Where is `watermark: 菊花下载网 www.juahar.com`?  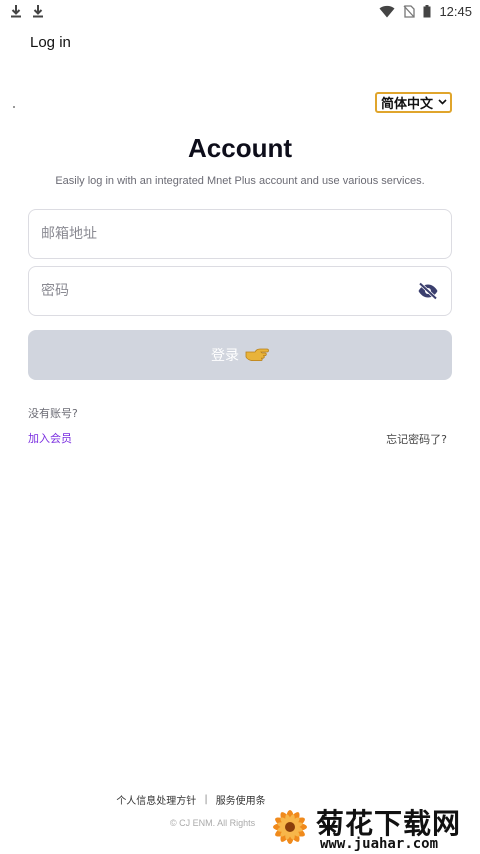 watermark: 菊花下载网 www.juahar.com is located at coordinates (372, 827).